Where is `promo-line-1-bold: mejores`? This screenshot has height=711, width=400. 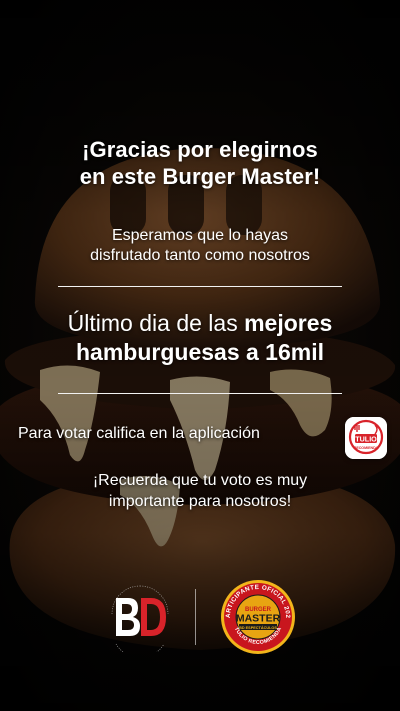 promo-line-1-bold: mejores is located at coordinates (288, 323).